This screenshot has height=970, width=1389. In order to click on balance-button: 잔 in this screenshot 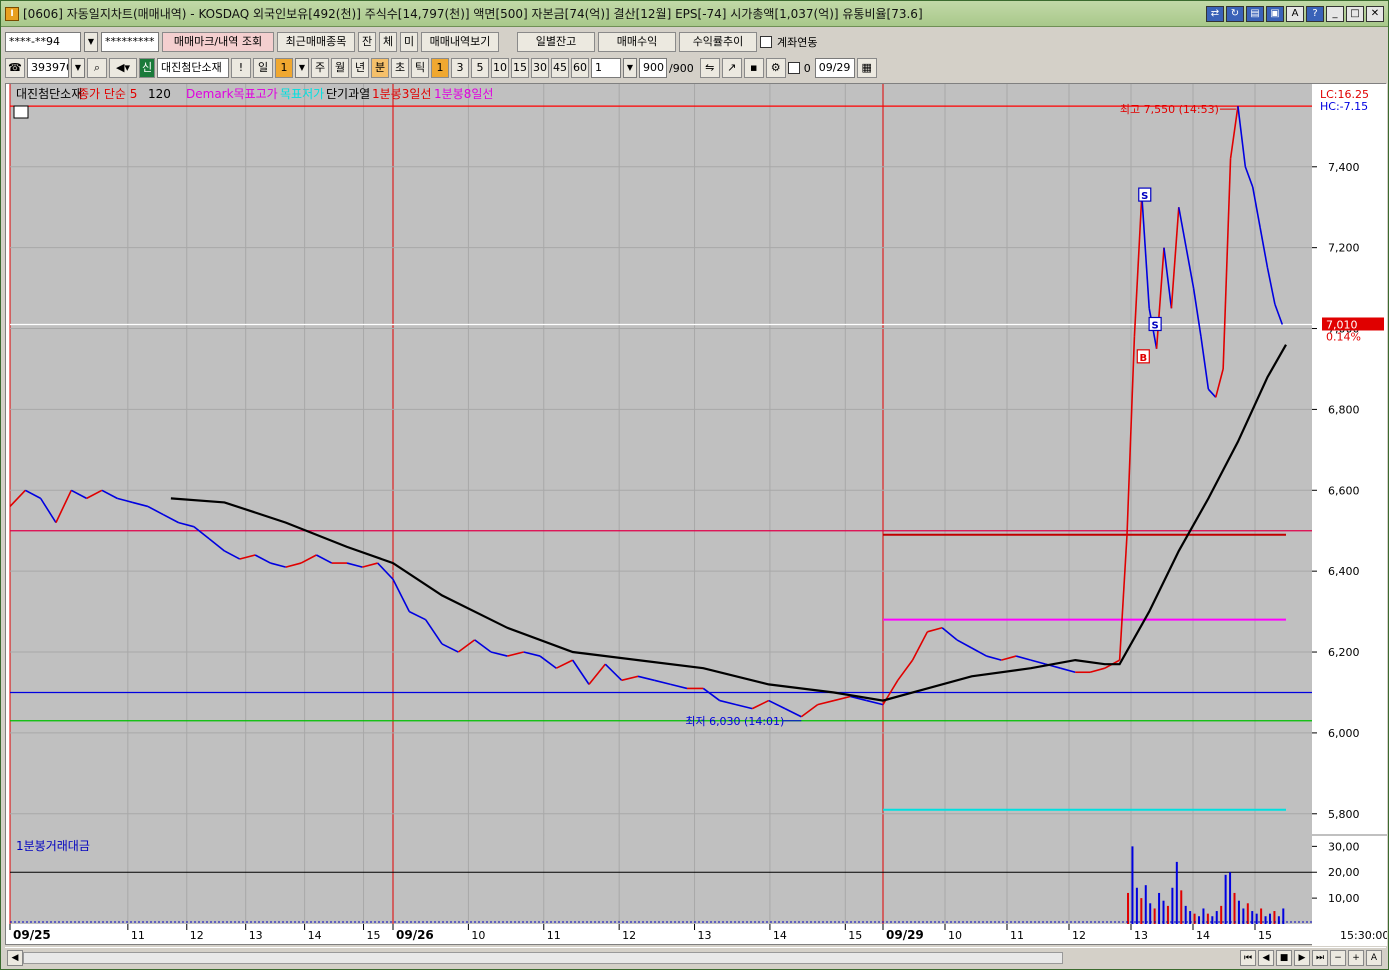, I will do `click(367, 42)`.